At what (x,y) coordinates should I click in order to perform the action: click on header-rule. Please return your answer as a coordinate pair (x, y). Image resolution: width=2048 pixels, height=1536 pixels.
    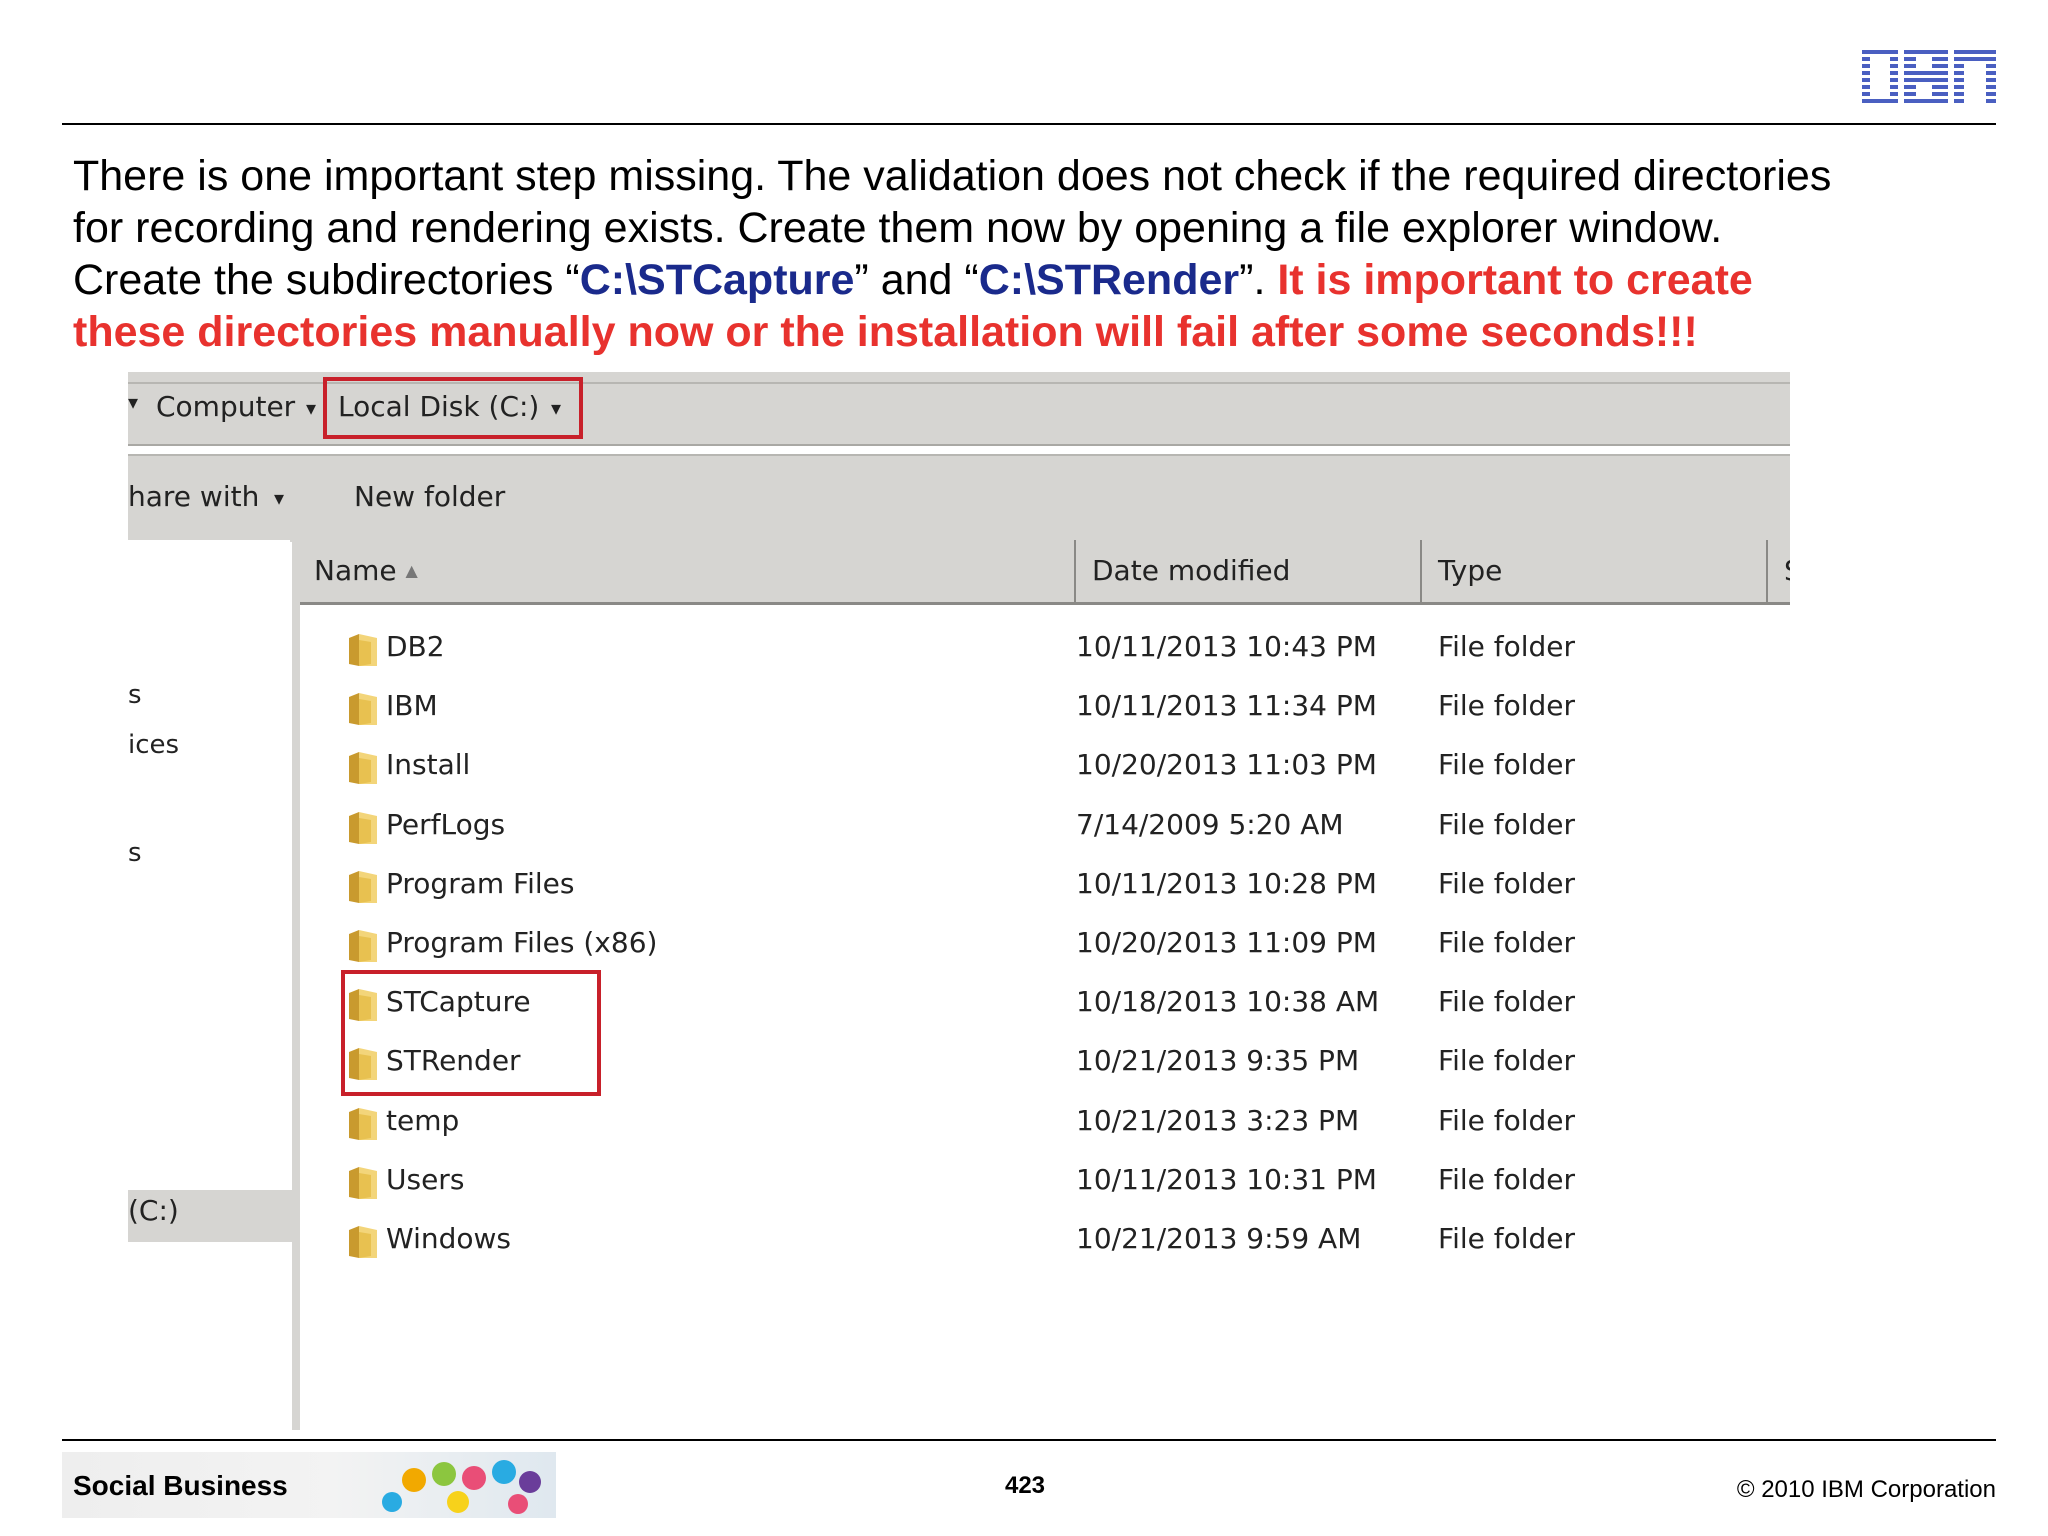
    Looking at the image, I should click on (1029, 124).